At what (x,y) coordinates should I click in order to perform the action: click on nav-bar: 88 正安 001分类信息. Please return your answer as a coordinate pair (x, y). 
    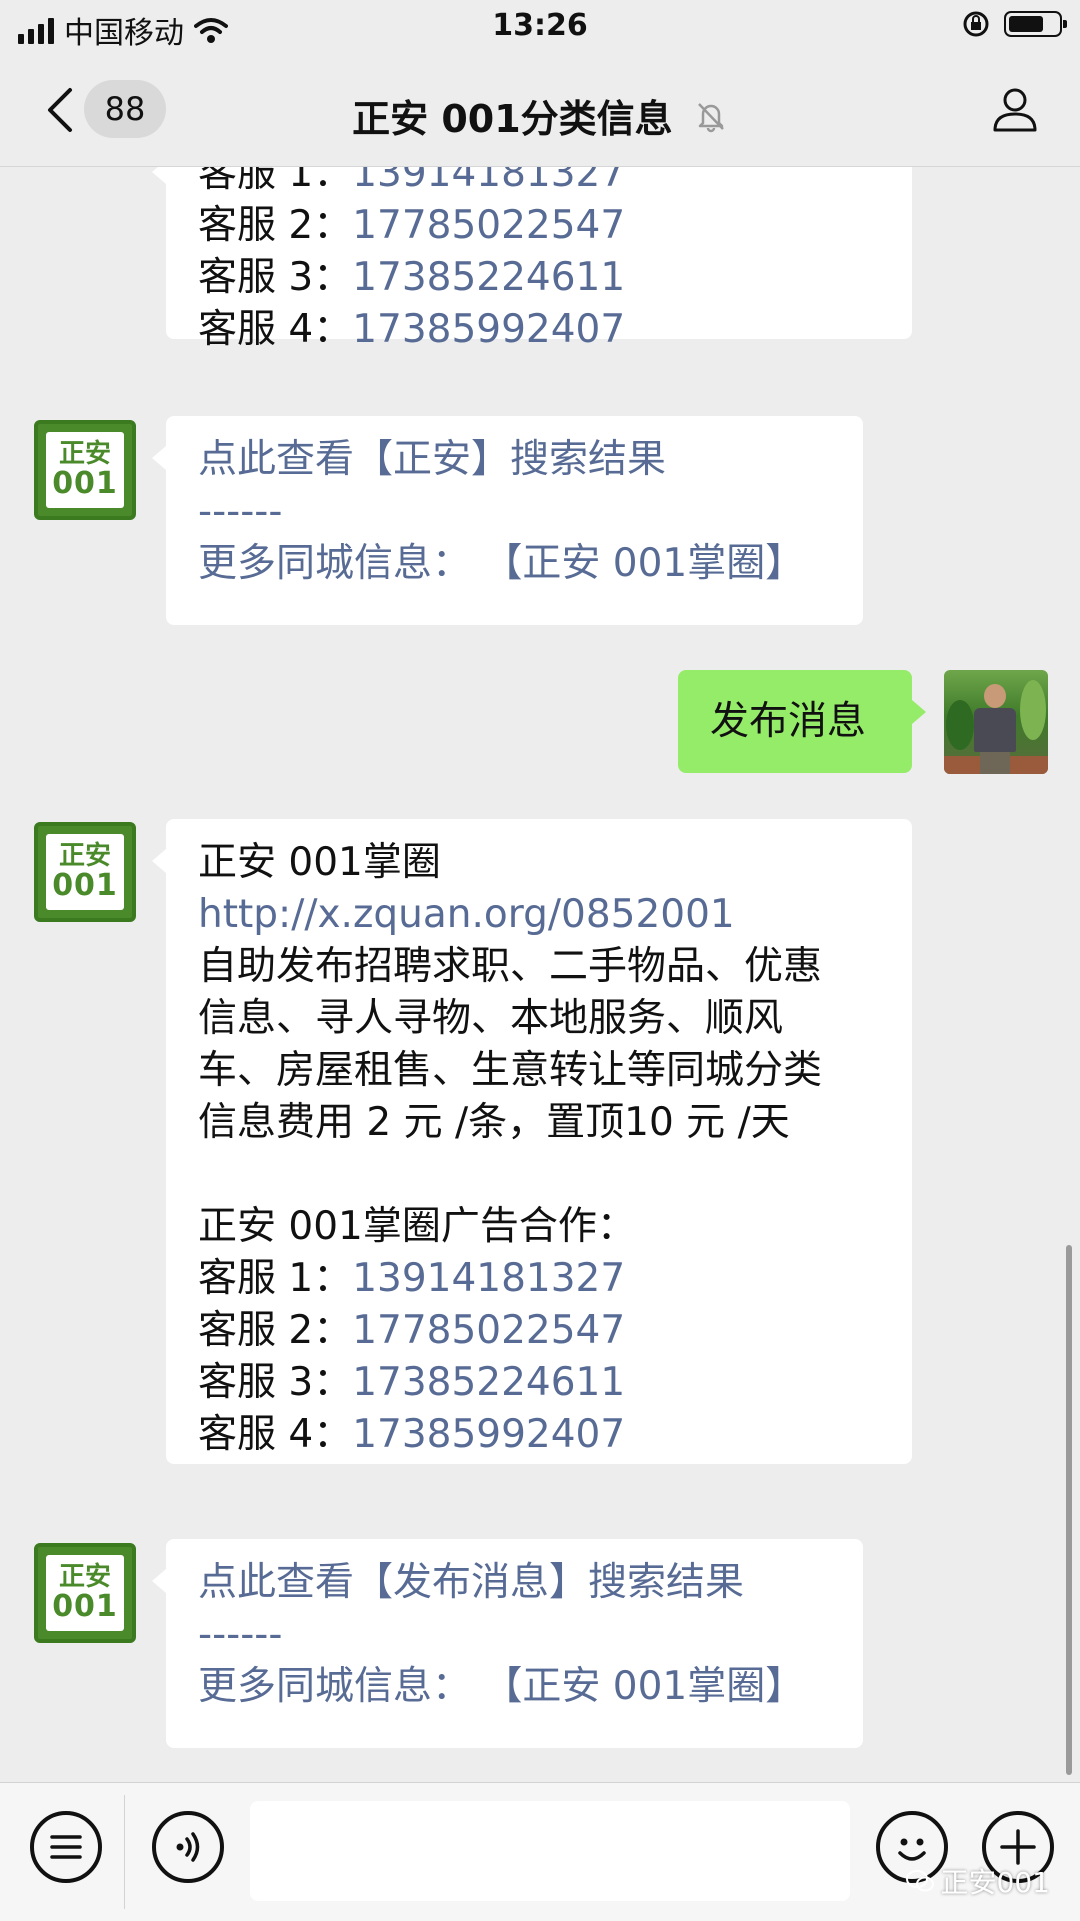
    Looking at the image, I should click on (540, 110).